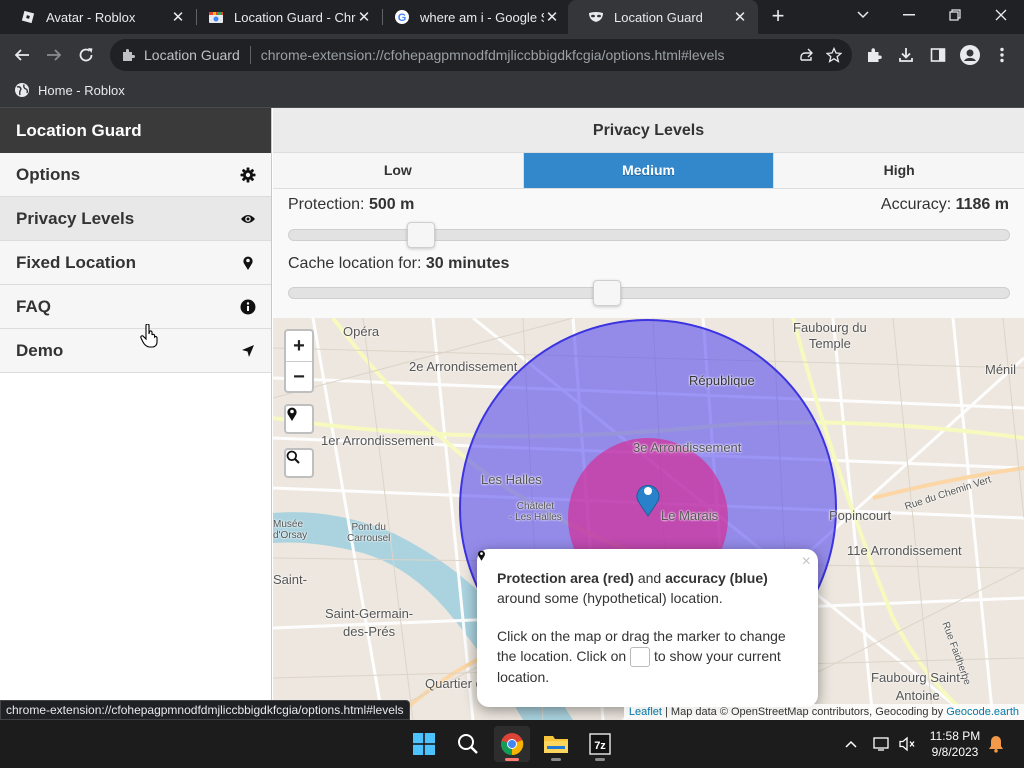  What do you see at coordinates (1001, 15) in the screenshot?
I see `close-window-button` at bounding box center [1001, 15].